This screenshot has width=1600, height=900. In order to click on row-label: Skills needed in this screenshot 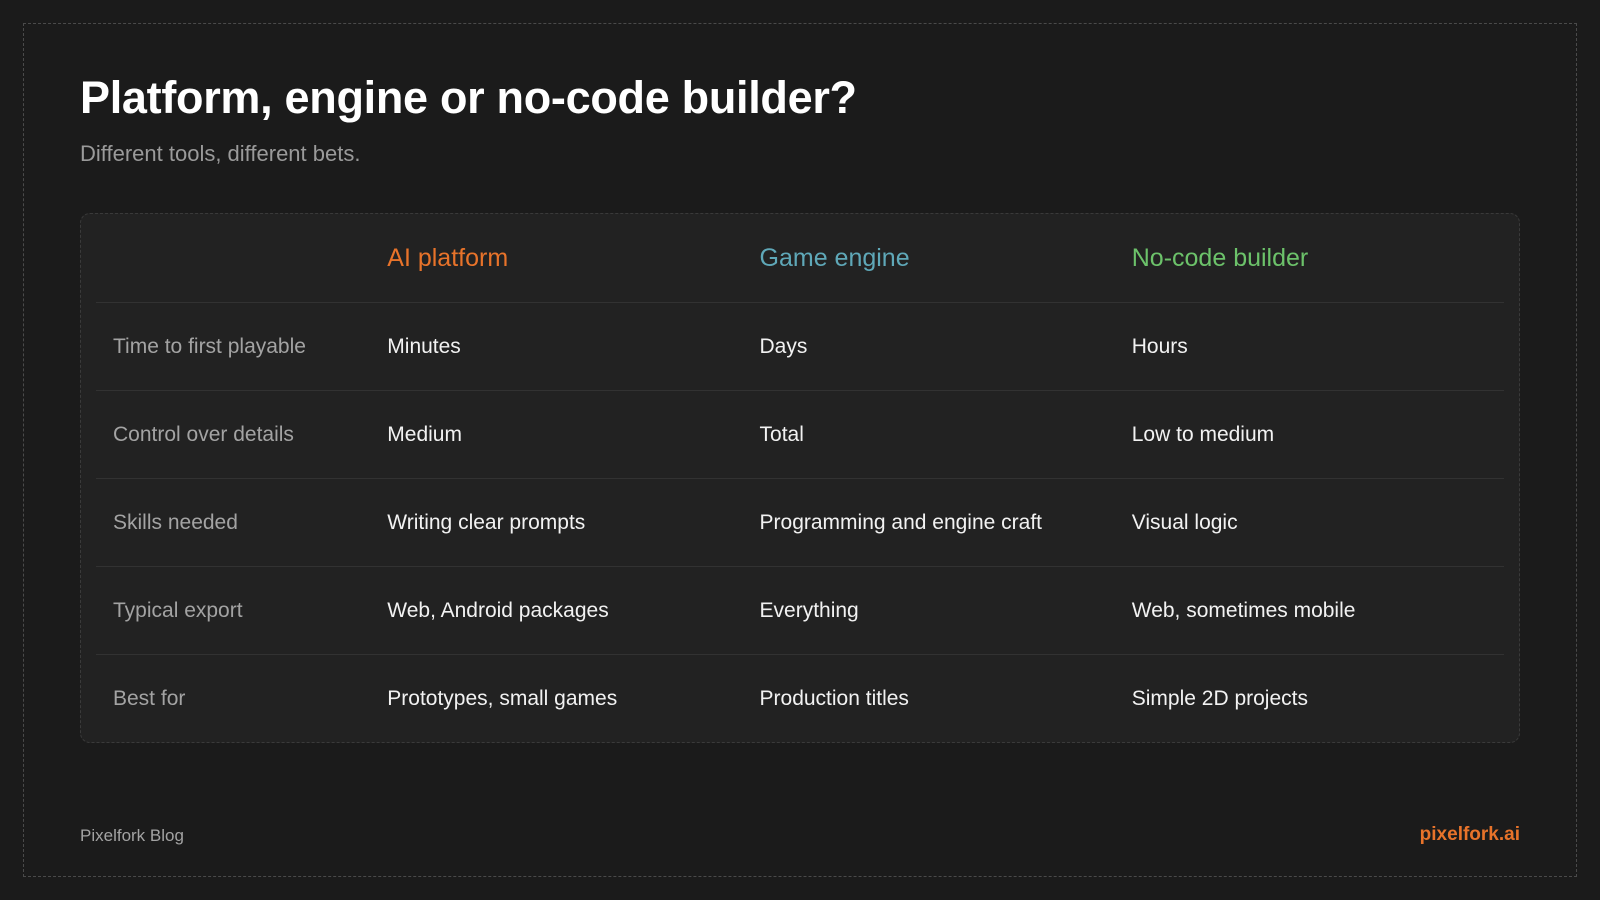, I will do `click(175, 522)`.